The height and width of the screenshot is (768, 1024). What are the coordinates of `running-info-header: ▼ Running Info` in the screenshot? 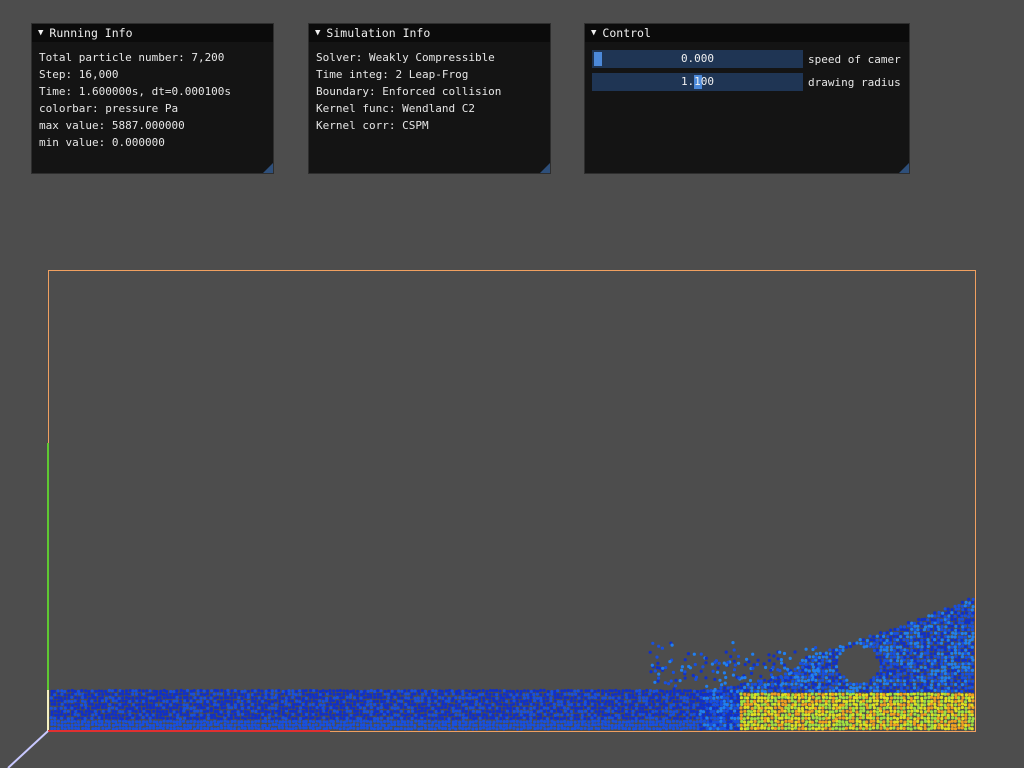 It's located at (152, 33).